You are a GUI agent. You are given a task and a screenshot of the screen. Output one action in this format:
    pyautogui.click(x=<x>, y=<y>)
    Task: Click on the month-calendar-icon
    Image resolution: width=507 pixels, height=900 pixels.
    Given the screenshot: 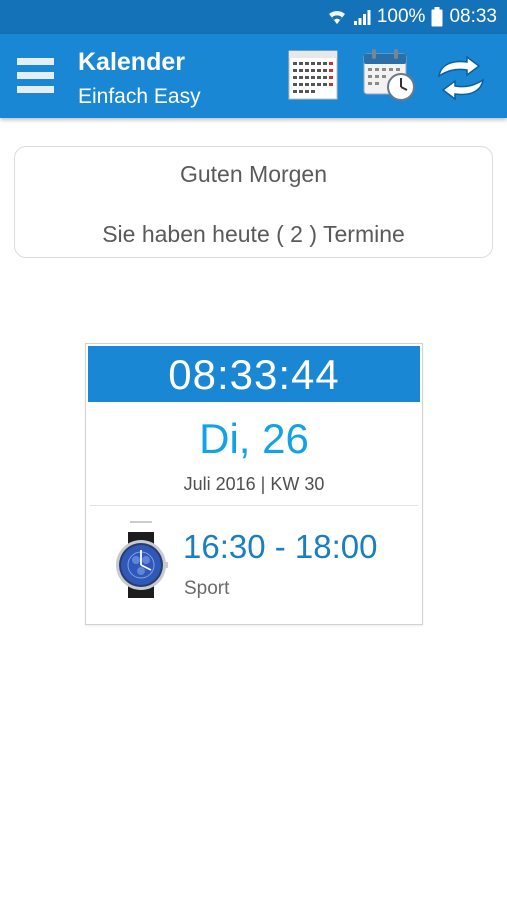 What is the action you would take?
    pyautogui.click(x=313, y=77)
    